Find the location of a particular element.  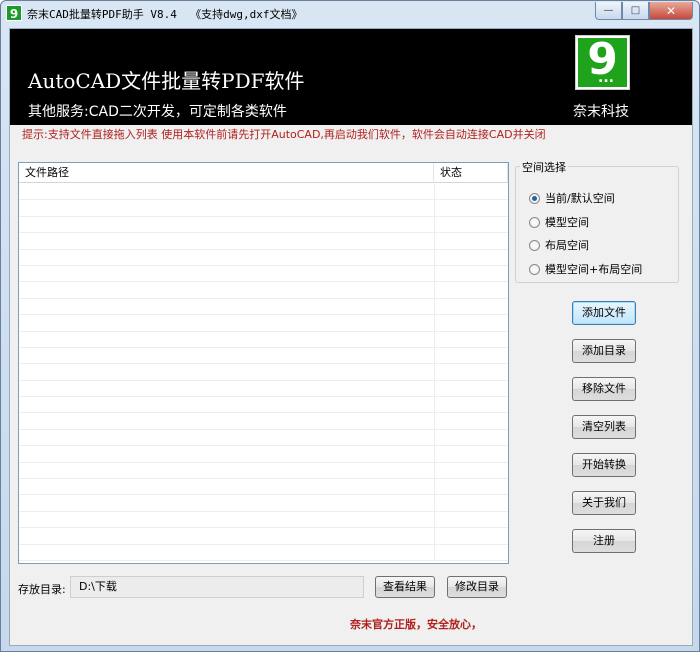

app-icon: 9 is located at coordinates (14, 13).